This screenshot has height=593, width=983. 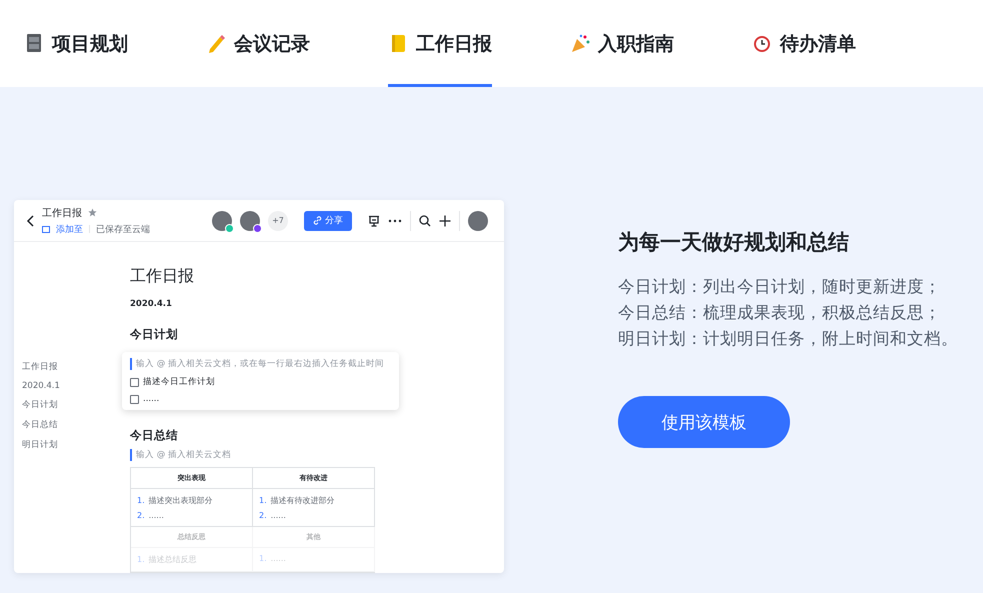 I want to click on cabinet-icon, so click(x=34, y=43).